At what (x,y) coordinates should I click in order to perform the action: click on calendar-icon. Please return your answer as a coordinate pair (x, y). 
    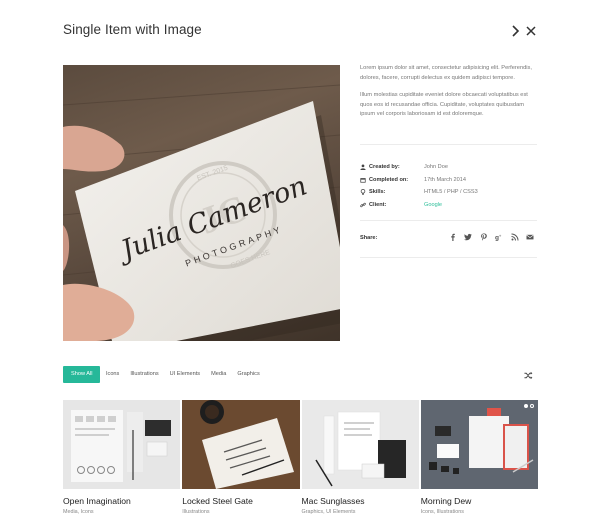
    Looking at the image, I should click on (363, 180).